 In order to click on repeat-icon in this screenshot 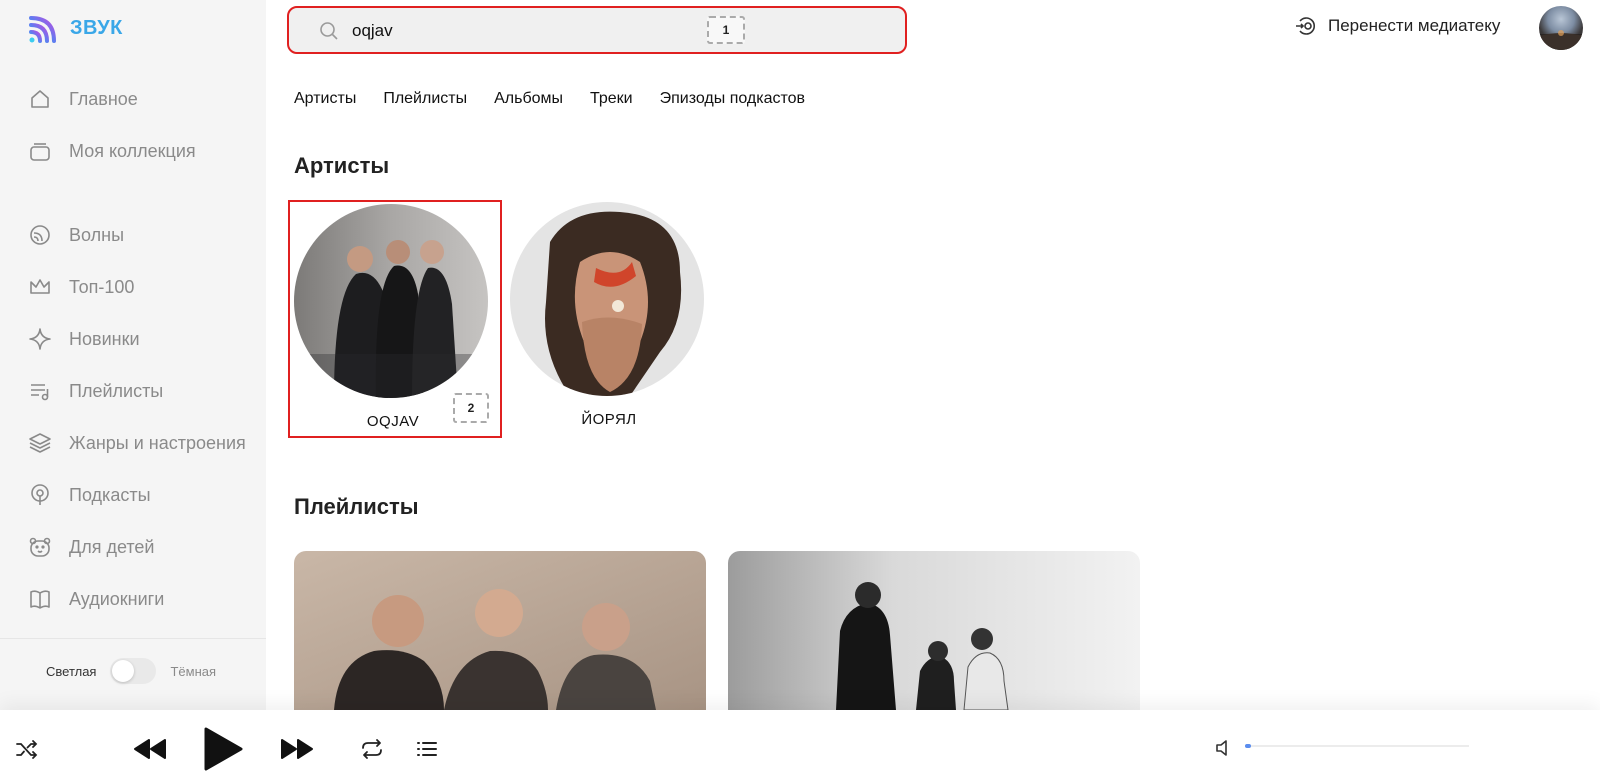, I will do `click(372, 749)`.